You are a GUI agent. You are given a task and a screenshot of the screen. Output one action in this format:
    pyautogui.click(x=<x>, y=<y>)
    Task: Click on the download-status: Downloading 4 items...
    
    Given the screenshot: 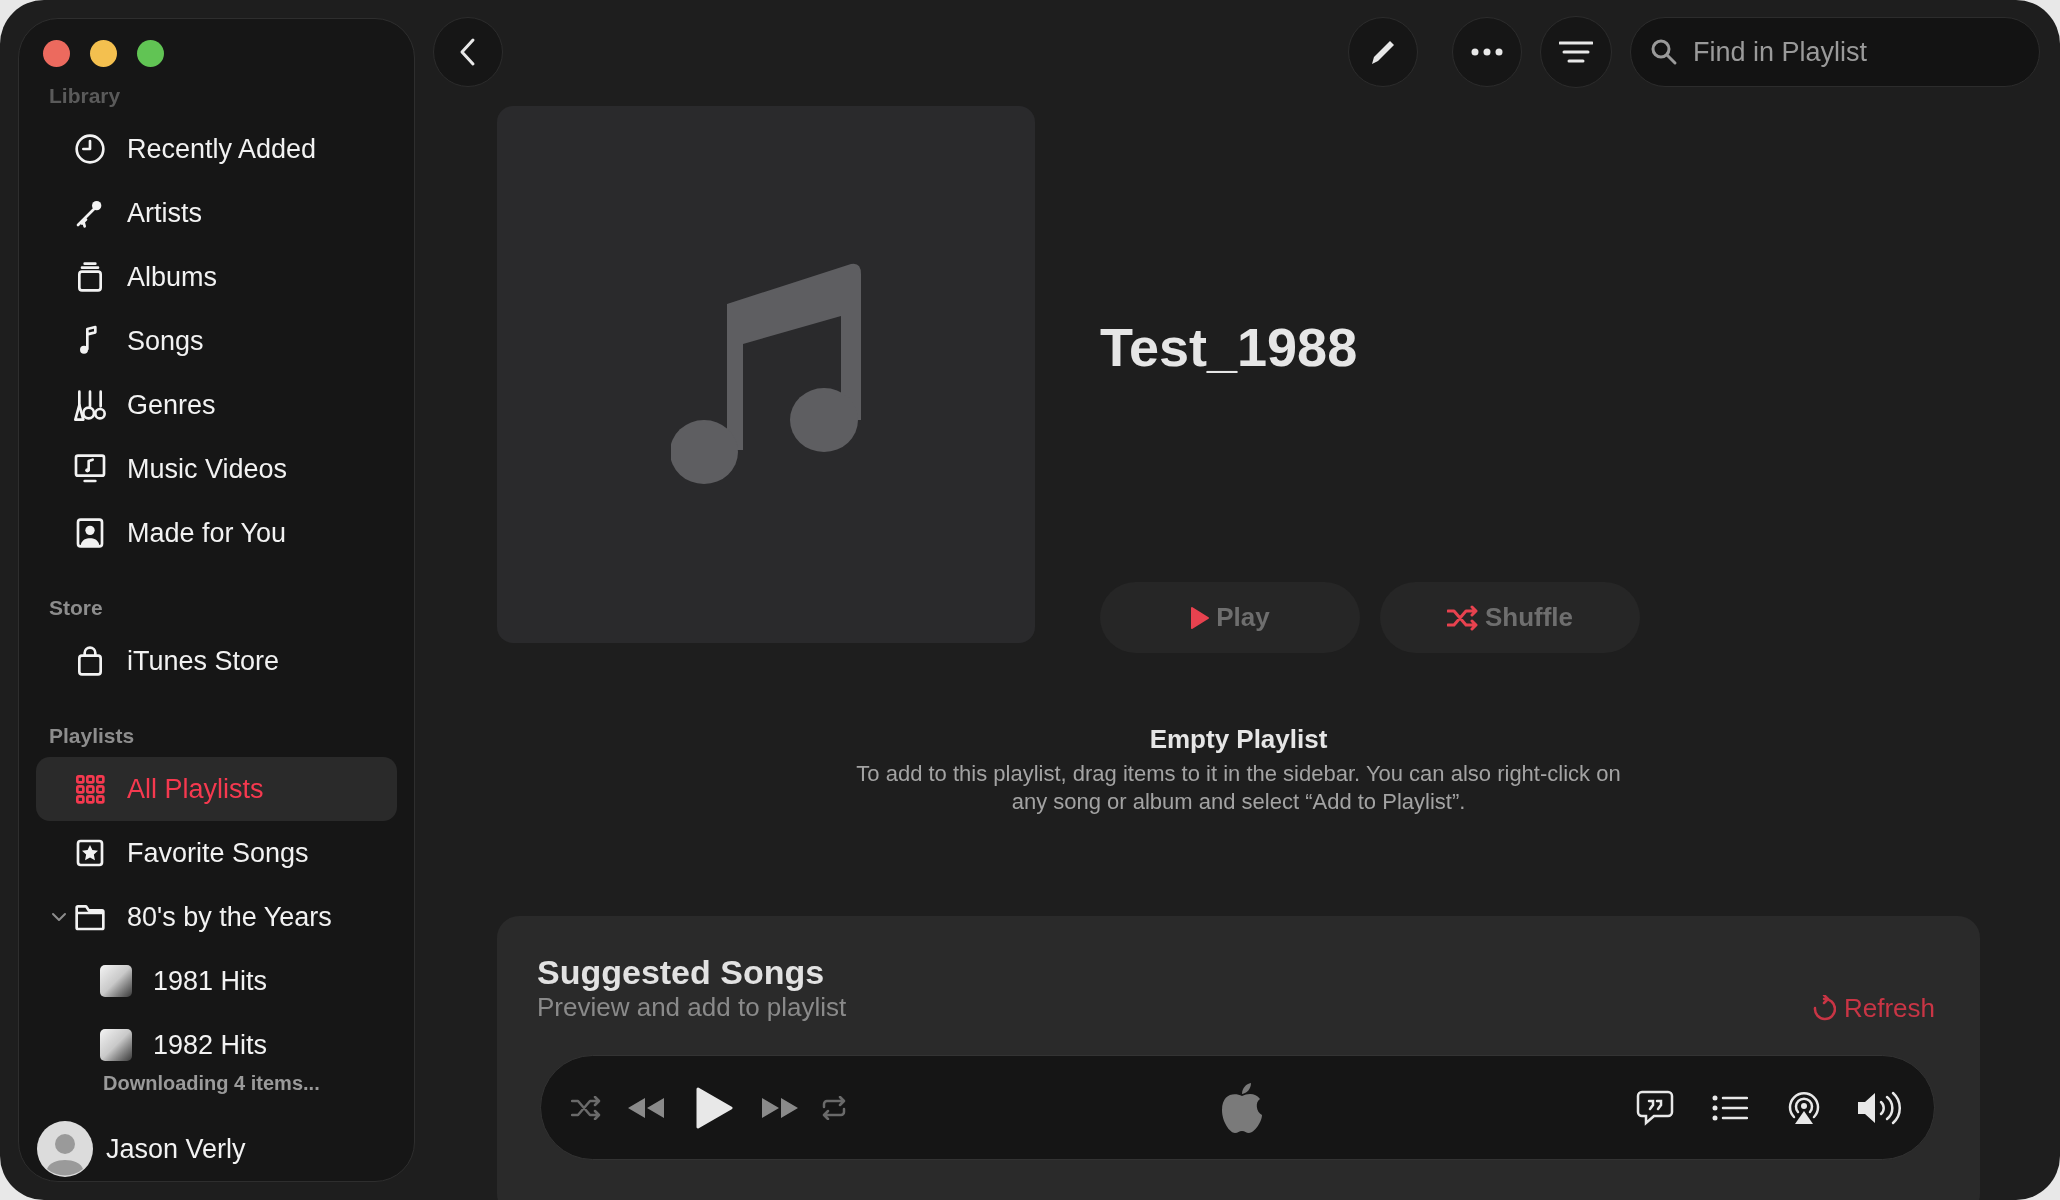 What is the action you would take?
    pyautogui.click(x=211, y=1083)
    